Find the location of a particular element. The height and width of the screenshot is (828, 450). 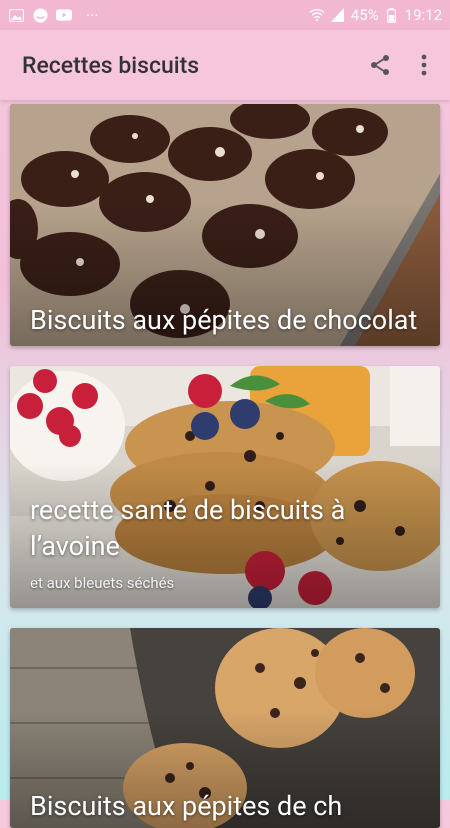

card-title: recette santé de biscuits à l’avoine is located at coordinates (188, 528).